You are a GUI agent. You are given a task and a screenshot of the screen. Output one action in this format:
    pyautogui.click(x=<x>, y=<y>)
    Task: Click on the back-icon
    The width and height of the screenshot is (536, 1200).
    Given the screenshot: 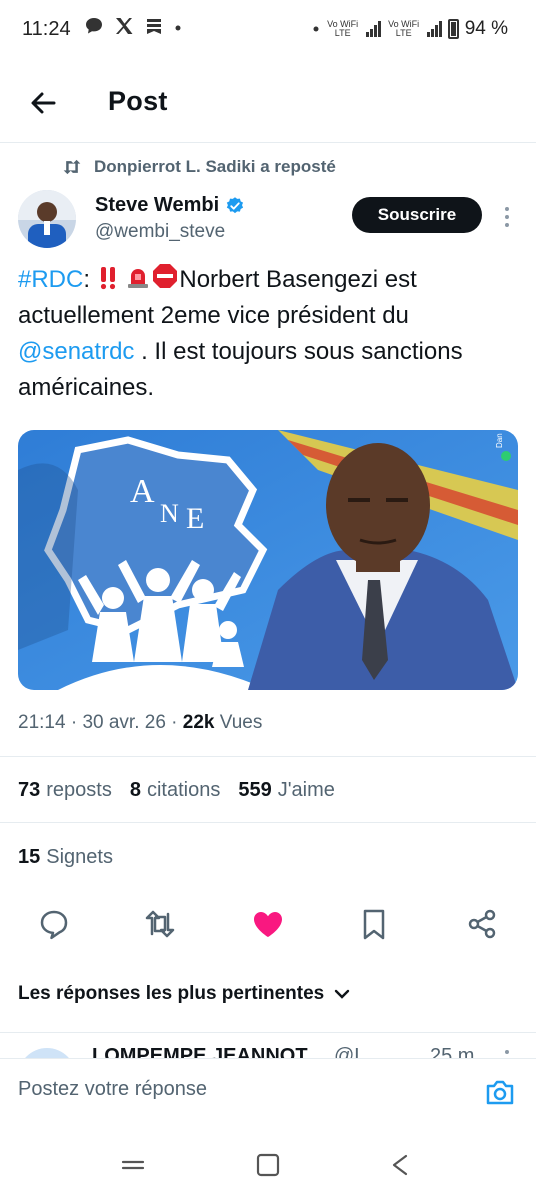 What is the action you would take?
    pyautogui.click(x=401, y=1165)
    